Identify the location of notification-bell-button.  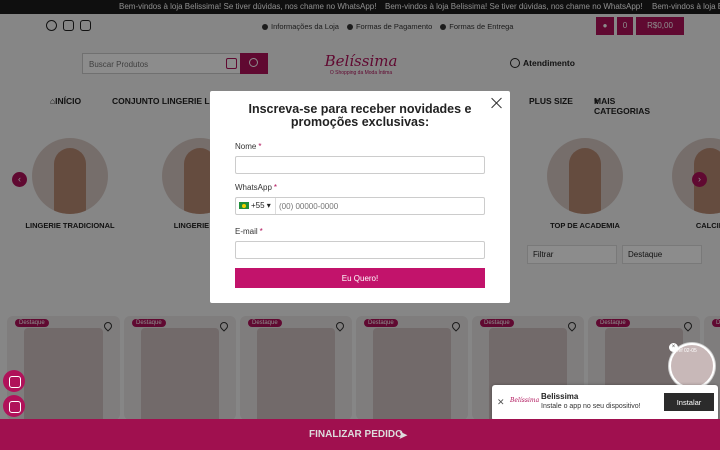
(14, 381).